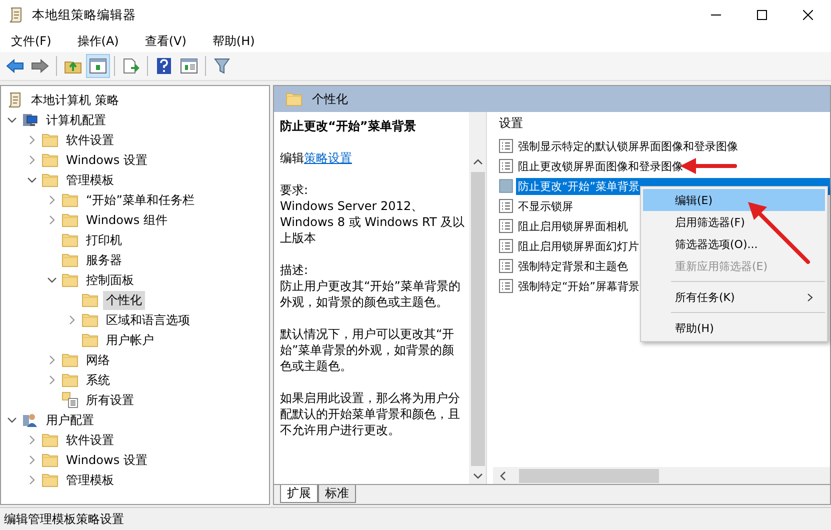 Image resolution: width=831 pixels, height=530 pixels. Describe the element at coordinates (370, 414) in the screenshot. I see `description-text: 如果启用此设置，那么将为用户分配默认的开始菜单背景和颜色，且不允许用户进行更改。` at that location.